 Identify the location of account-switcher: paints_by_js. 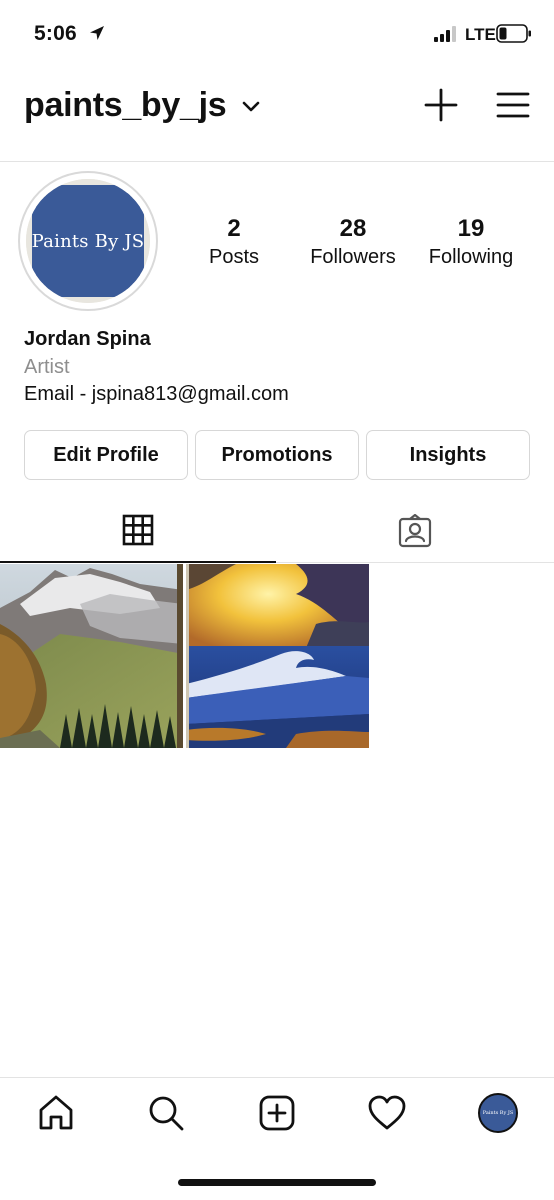
(125, 105).